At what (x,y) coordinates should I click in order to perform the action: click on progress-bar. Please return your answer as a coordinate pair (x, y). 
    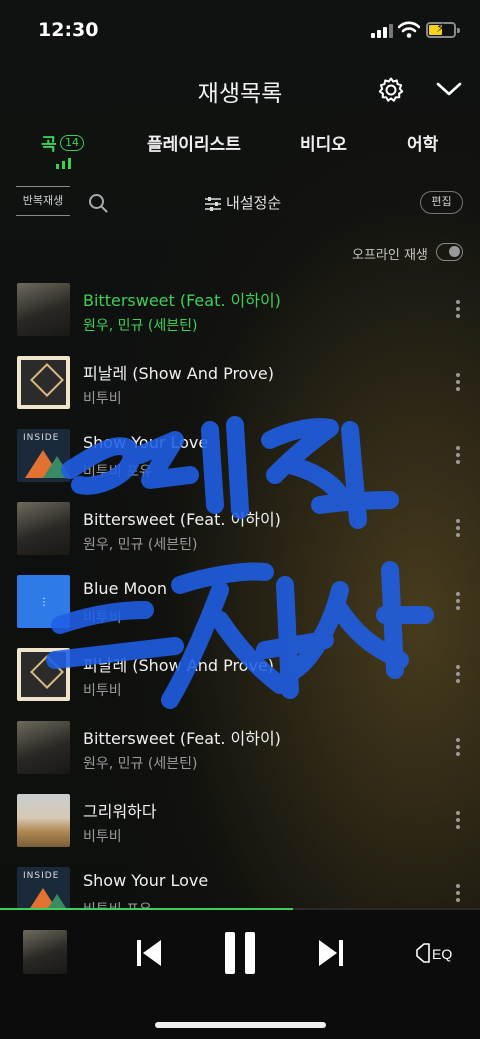
    Looking at the image, I should click on (240, 909).